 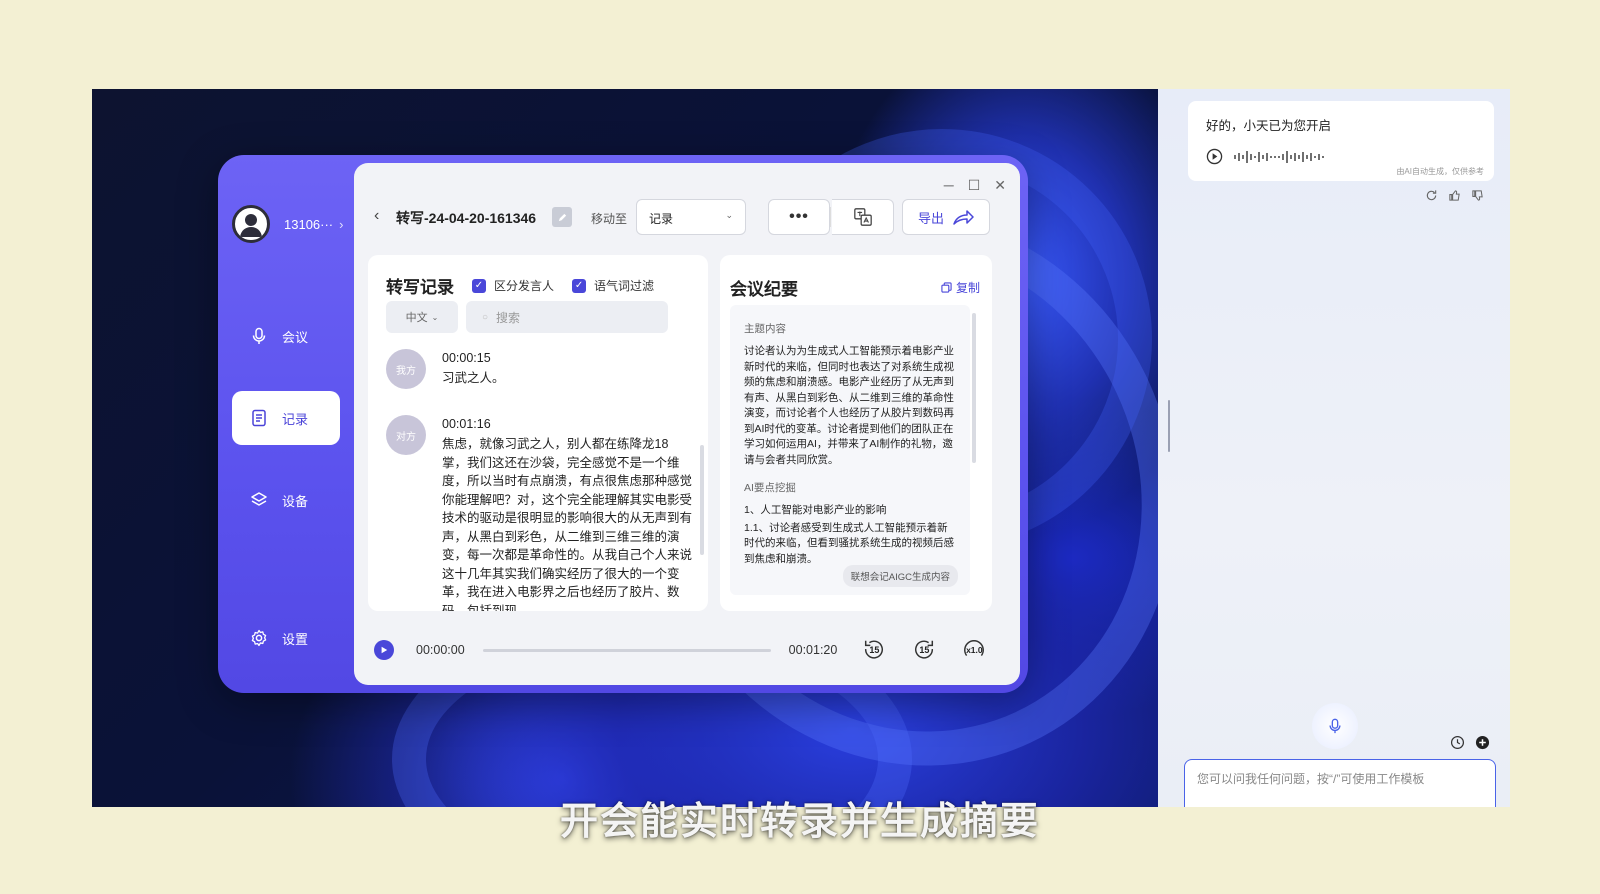 I want to click on summary-header: 会议纪要 复制, so click(x=855, y=287).